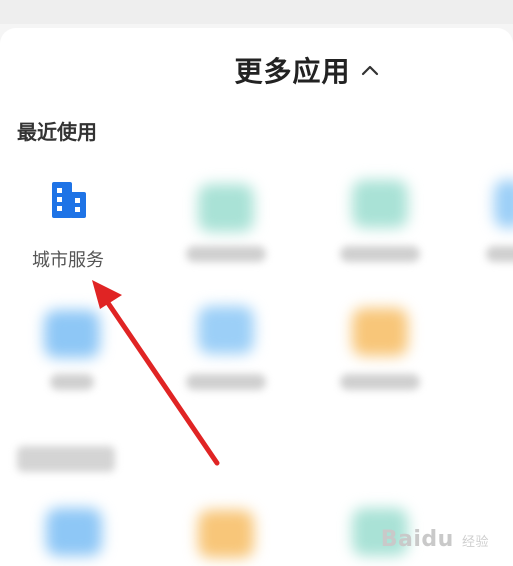 This screenshot has height=566, width=513. I want to click on watermark: Baidu 经验, so click(435, 539).